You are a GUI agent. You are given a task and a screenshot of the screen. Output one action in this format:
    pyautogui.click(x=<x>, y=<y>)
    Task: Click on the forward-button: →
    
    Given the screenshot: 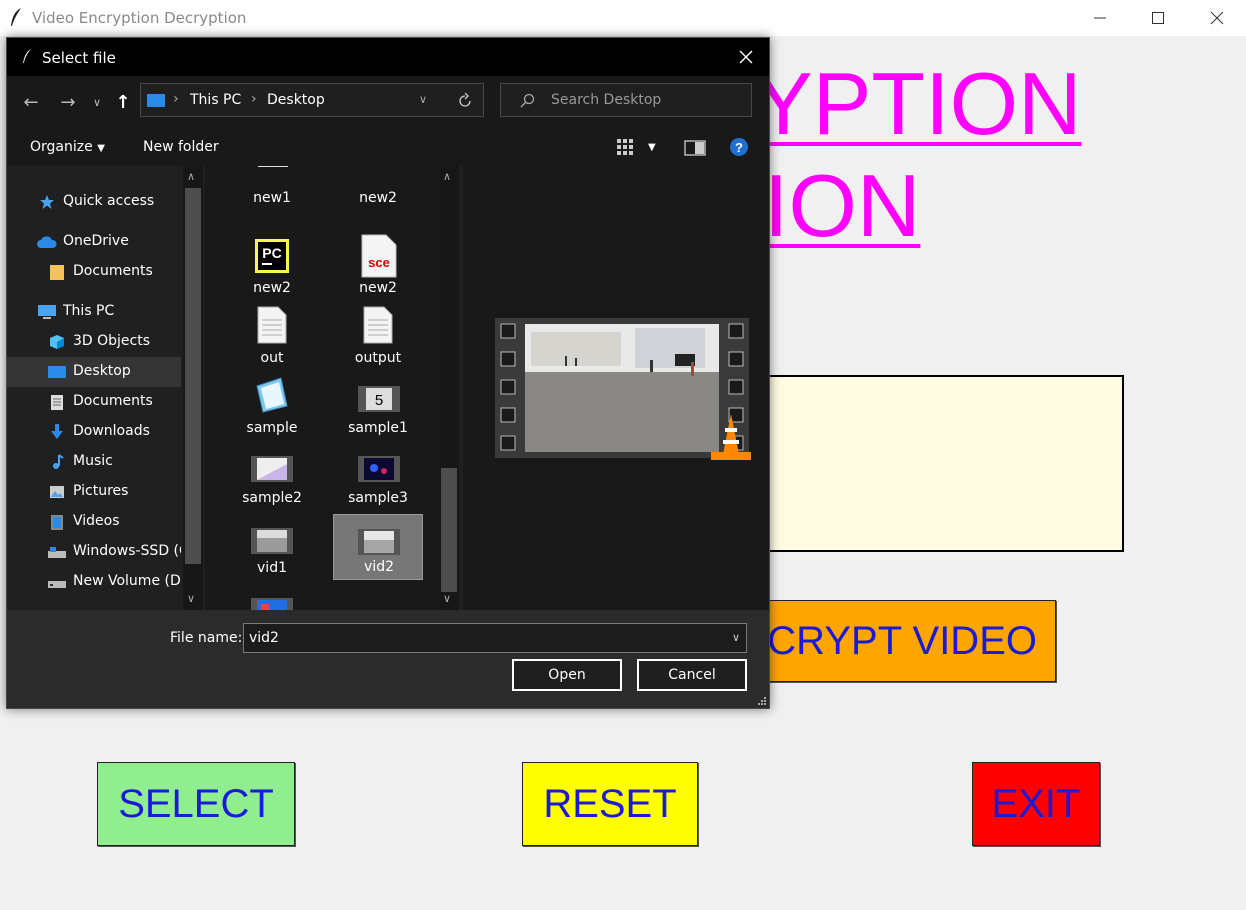 What is the action you would take?
    pyautogui.click(x=68, y=102)
    